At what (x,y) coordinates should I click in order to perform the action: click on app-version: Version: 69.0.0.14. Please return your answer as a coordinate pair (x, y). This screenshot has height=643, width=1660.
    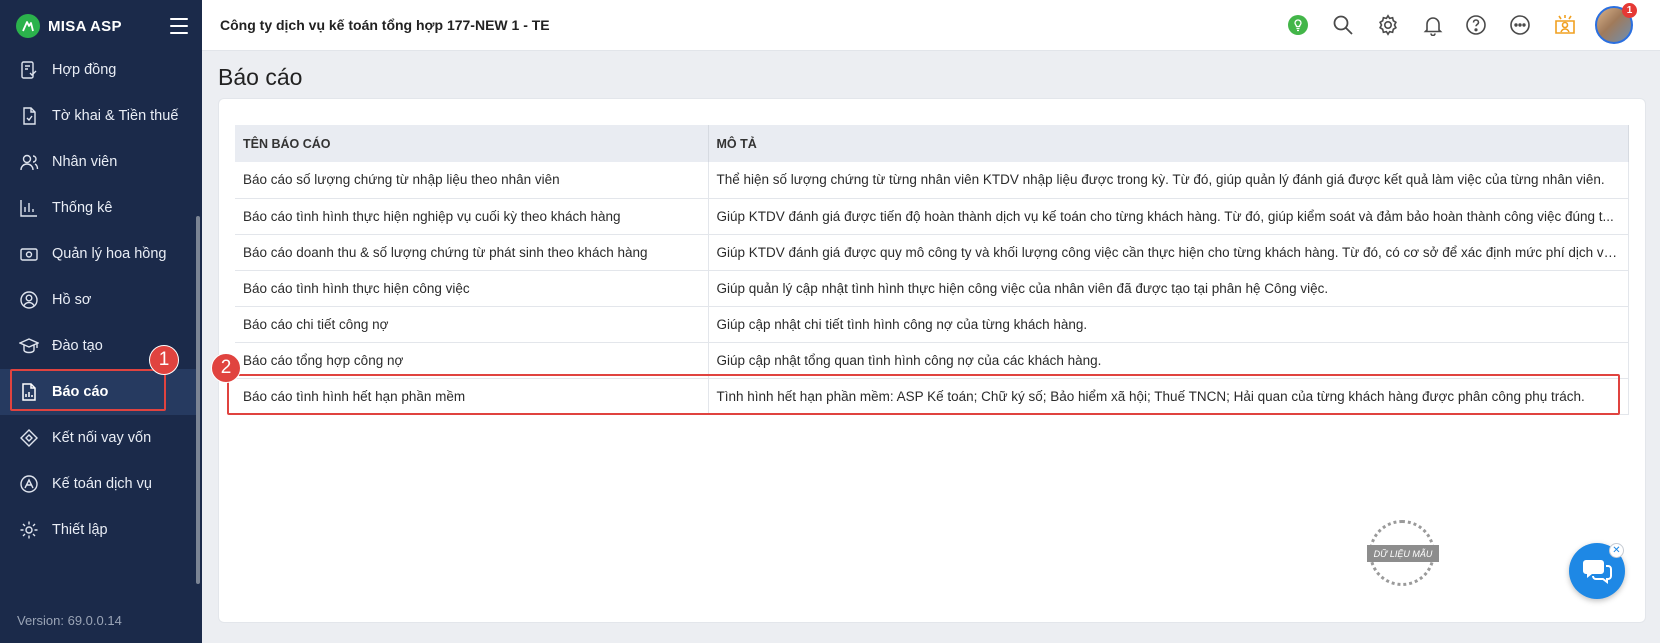
    Looking at the image, I should click on (69, 620).